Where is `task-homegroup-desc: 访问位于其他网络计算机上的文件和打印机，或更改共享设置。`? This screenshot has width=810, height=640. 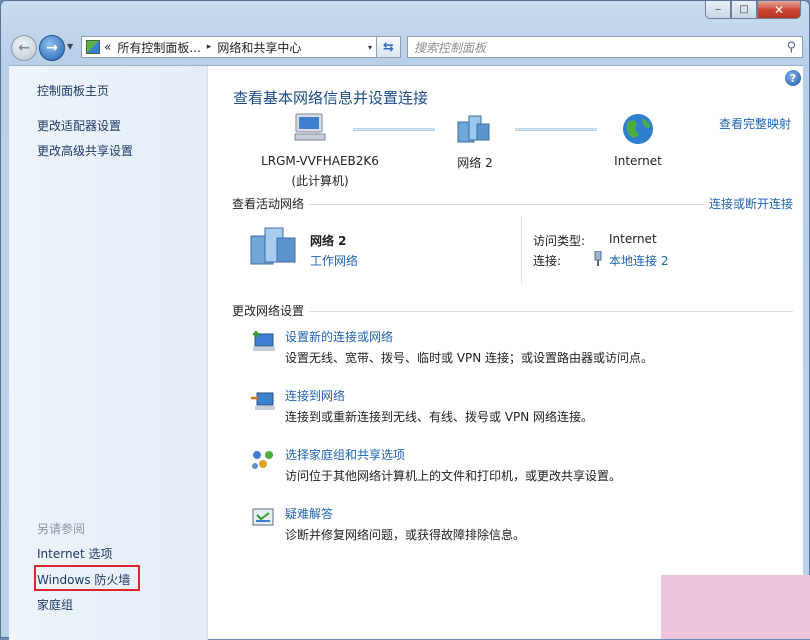 task-homegroup-desc: 访问位于其他网络计算机上的文件和打印机，或更改共享设置。 is located at coordinates (453, 476).